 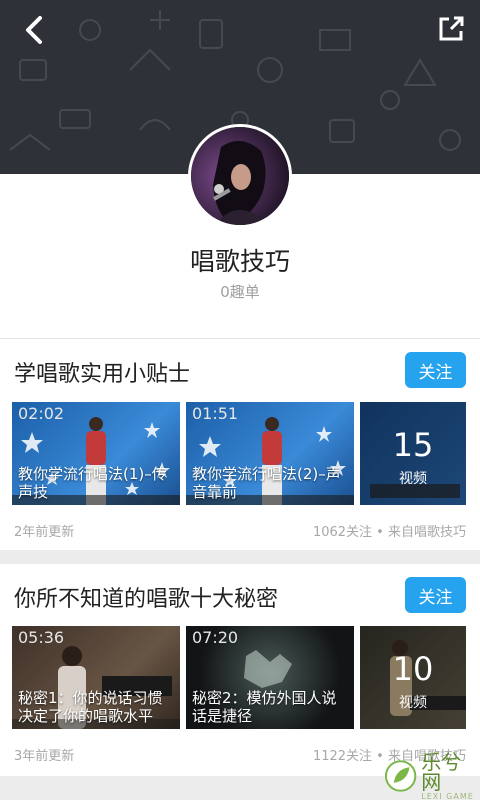 What do you see at coordinates (447, 796) in the screenshot?
I see `watermark-subtext: LEXI GAME` at bounding box center [447, 796].